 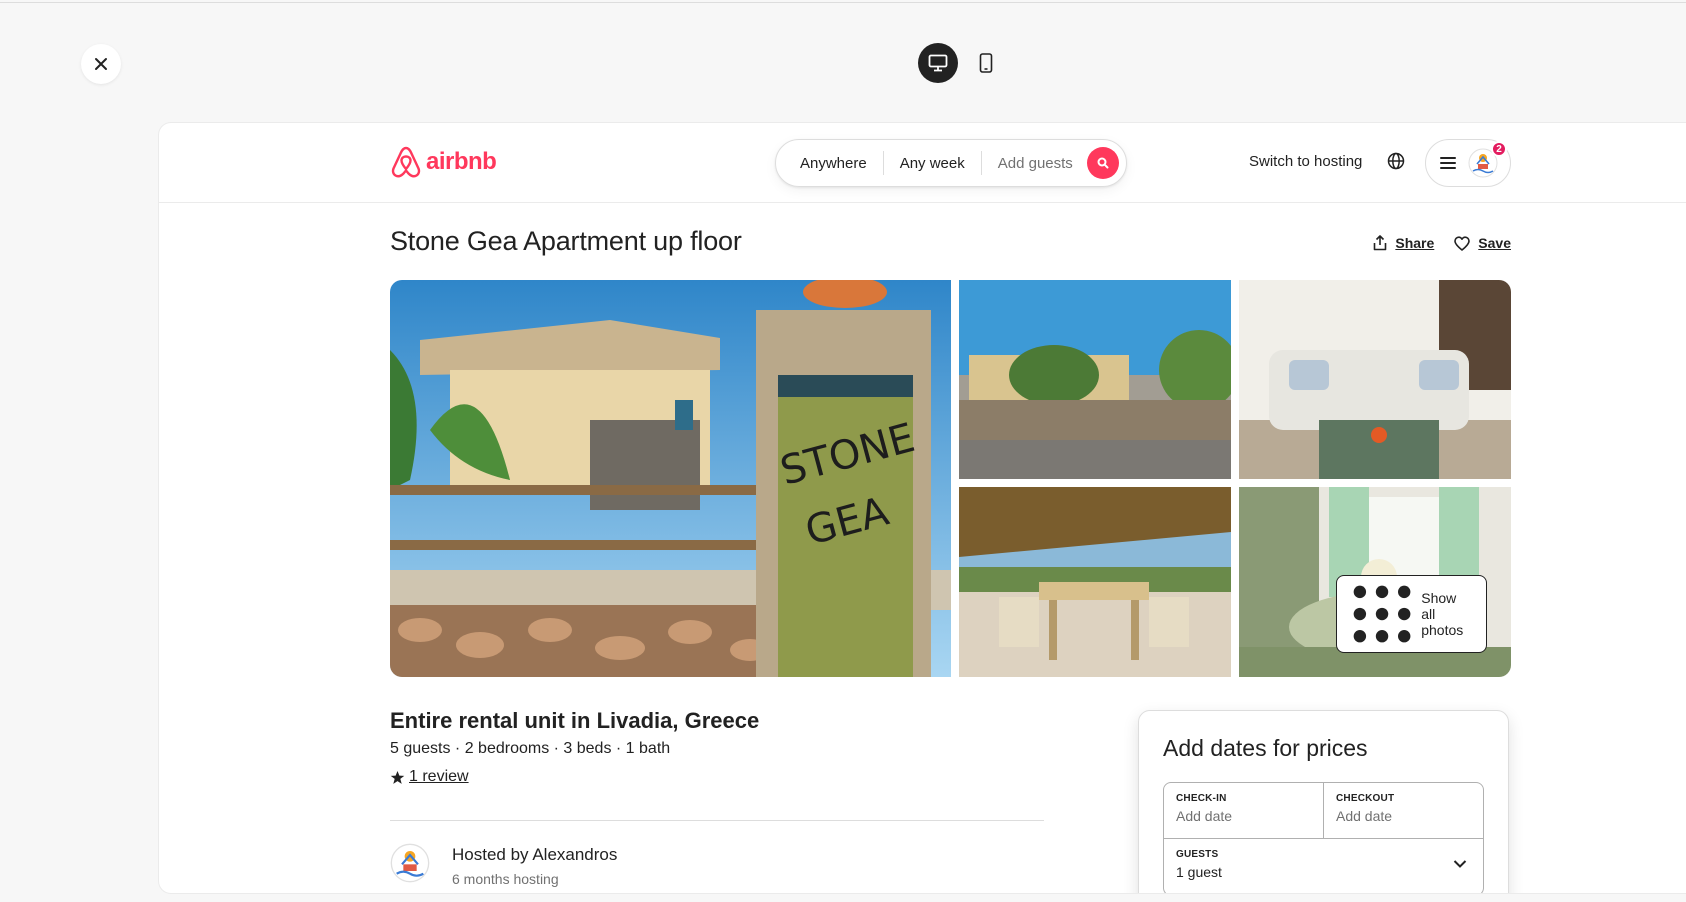 I want to click on user-avatar-wrap: 2, so click(x=1487, y=159).